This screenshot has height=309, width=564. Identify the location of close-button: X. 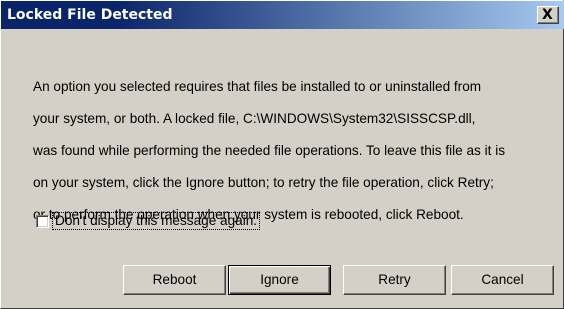
(548, 15).